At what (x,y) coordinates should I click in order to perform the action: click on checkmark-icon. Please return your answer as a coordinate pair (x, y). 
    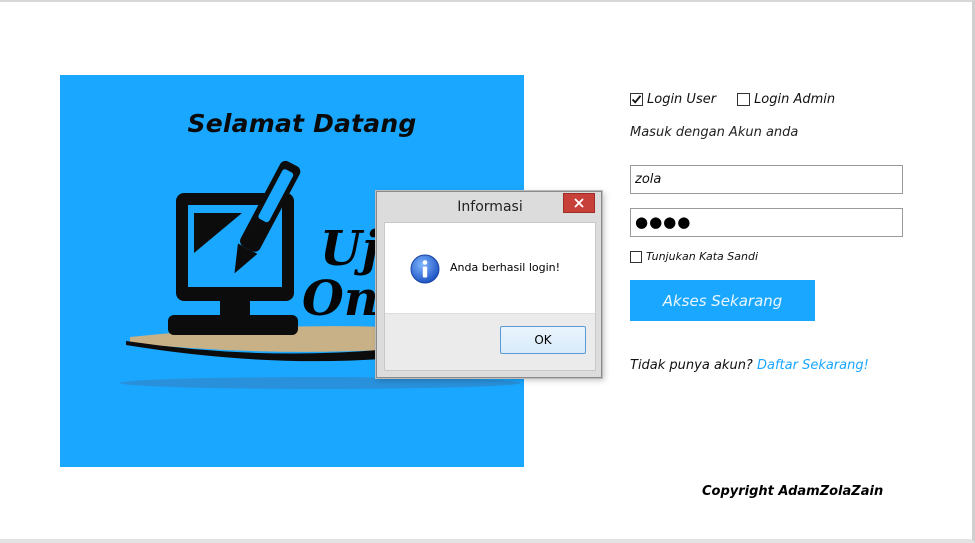
    Looking at the image, I should click on (636, 99).